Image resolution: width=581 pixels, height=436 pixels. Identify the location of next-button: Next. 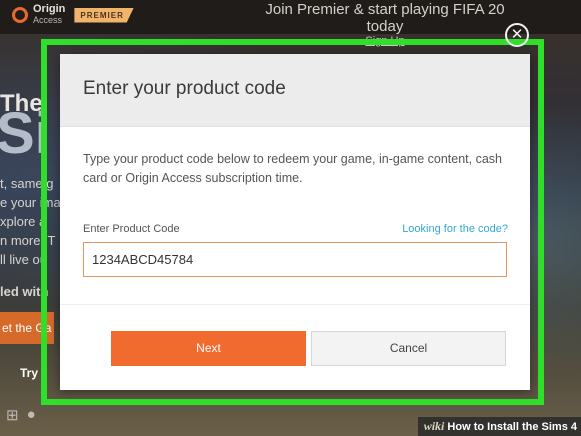
(208, 348).